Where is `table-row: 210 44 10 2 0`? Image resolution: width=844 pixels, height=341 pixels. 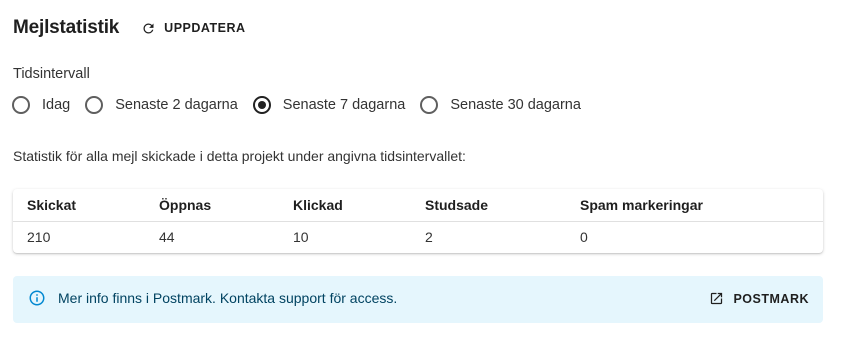
table-row: 210 44 10 2 0 is located at coordinates (418, 237).